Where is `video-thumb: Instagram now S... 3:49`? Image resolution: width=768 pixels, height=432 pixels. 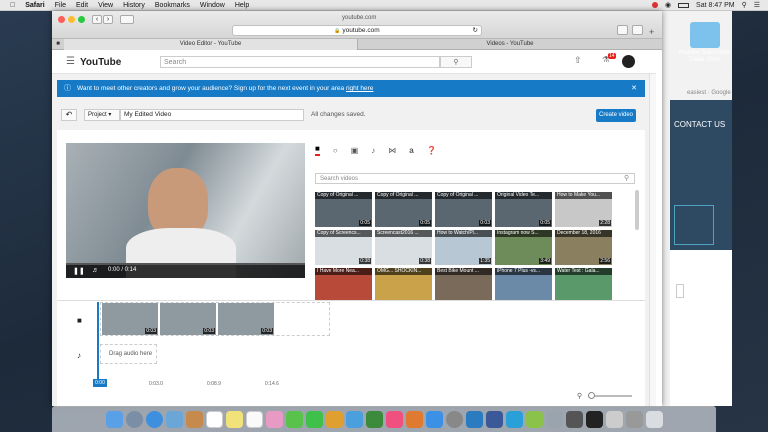
video-thumb: Instagram now S... 3:49 is located at coordinates (523, 247).